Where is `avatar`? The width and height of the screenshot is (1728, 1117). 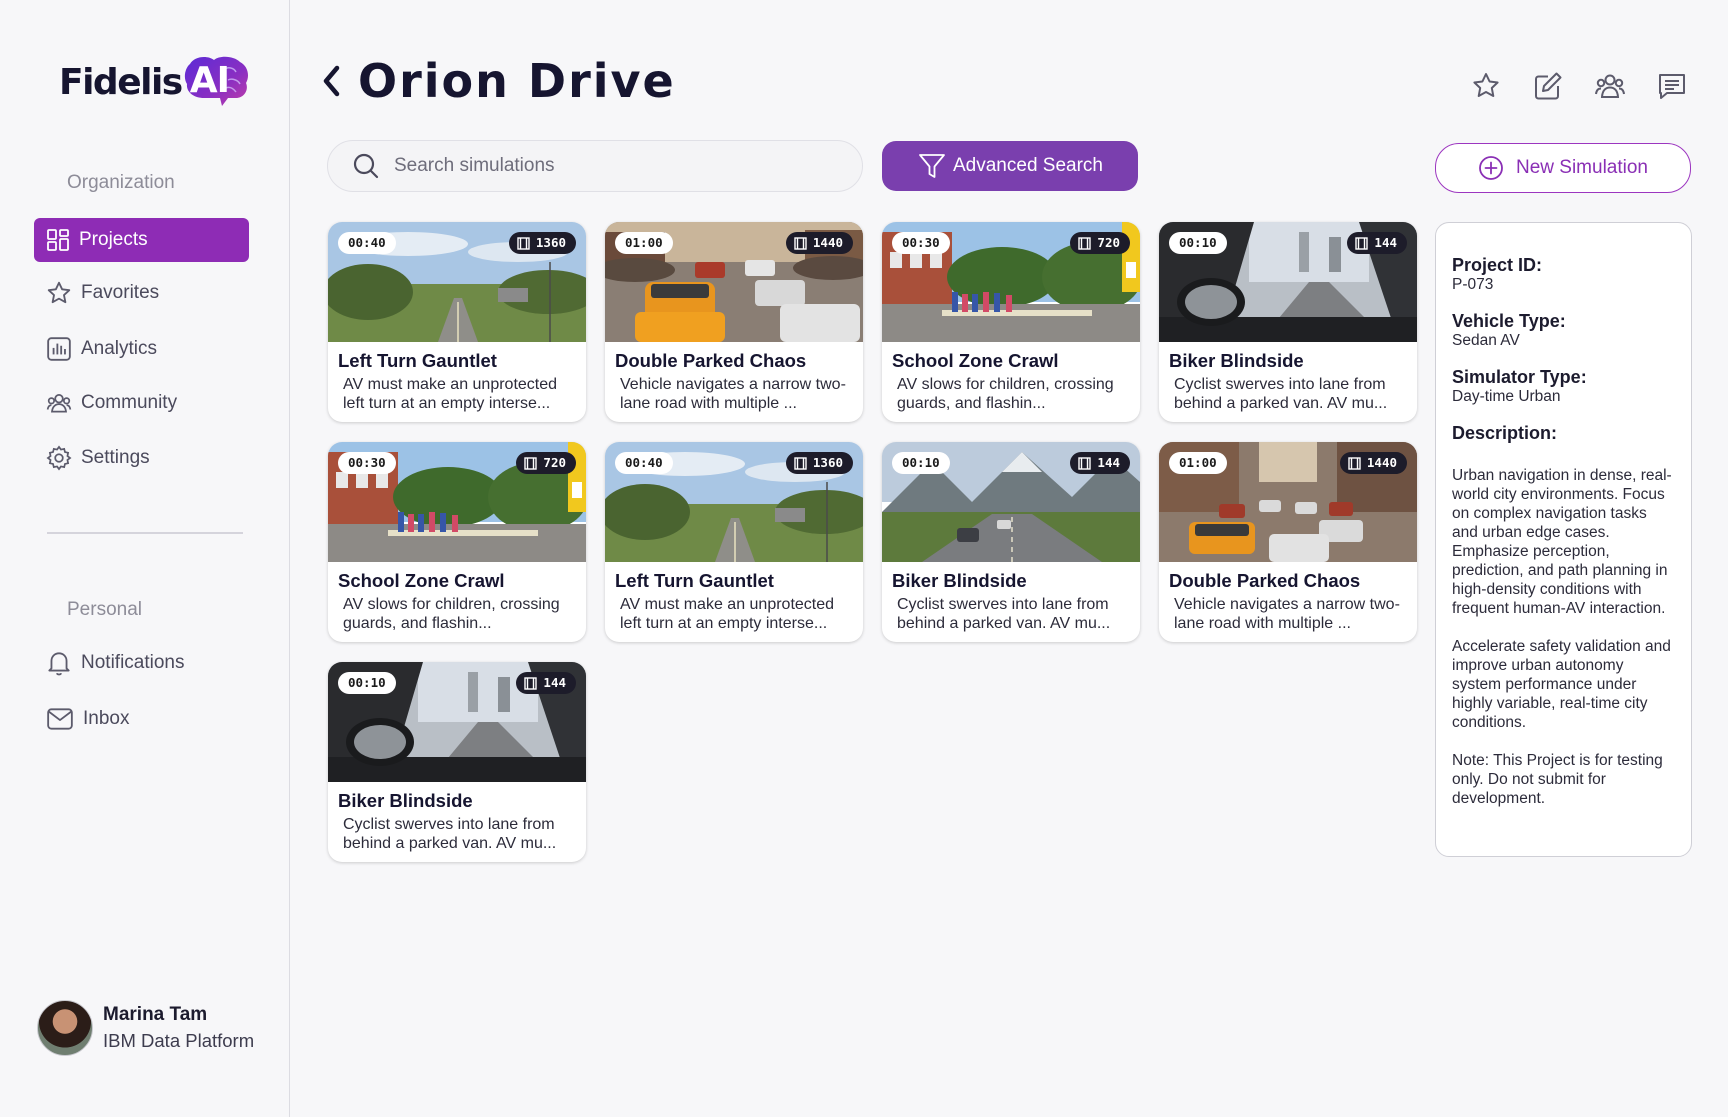 avatar is located at coordinates (65, 1028).